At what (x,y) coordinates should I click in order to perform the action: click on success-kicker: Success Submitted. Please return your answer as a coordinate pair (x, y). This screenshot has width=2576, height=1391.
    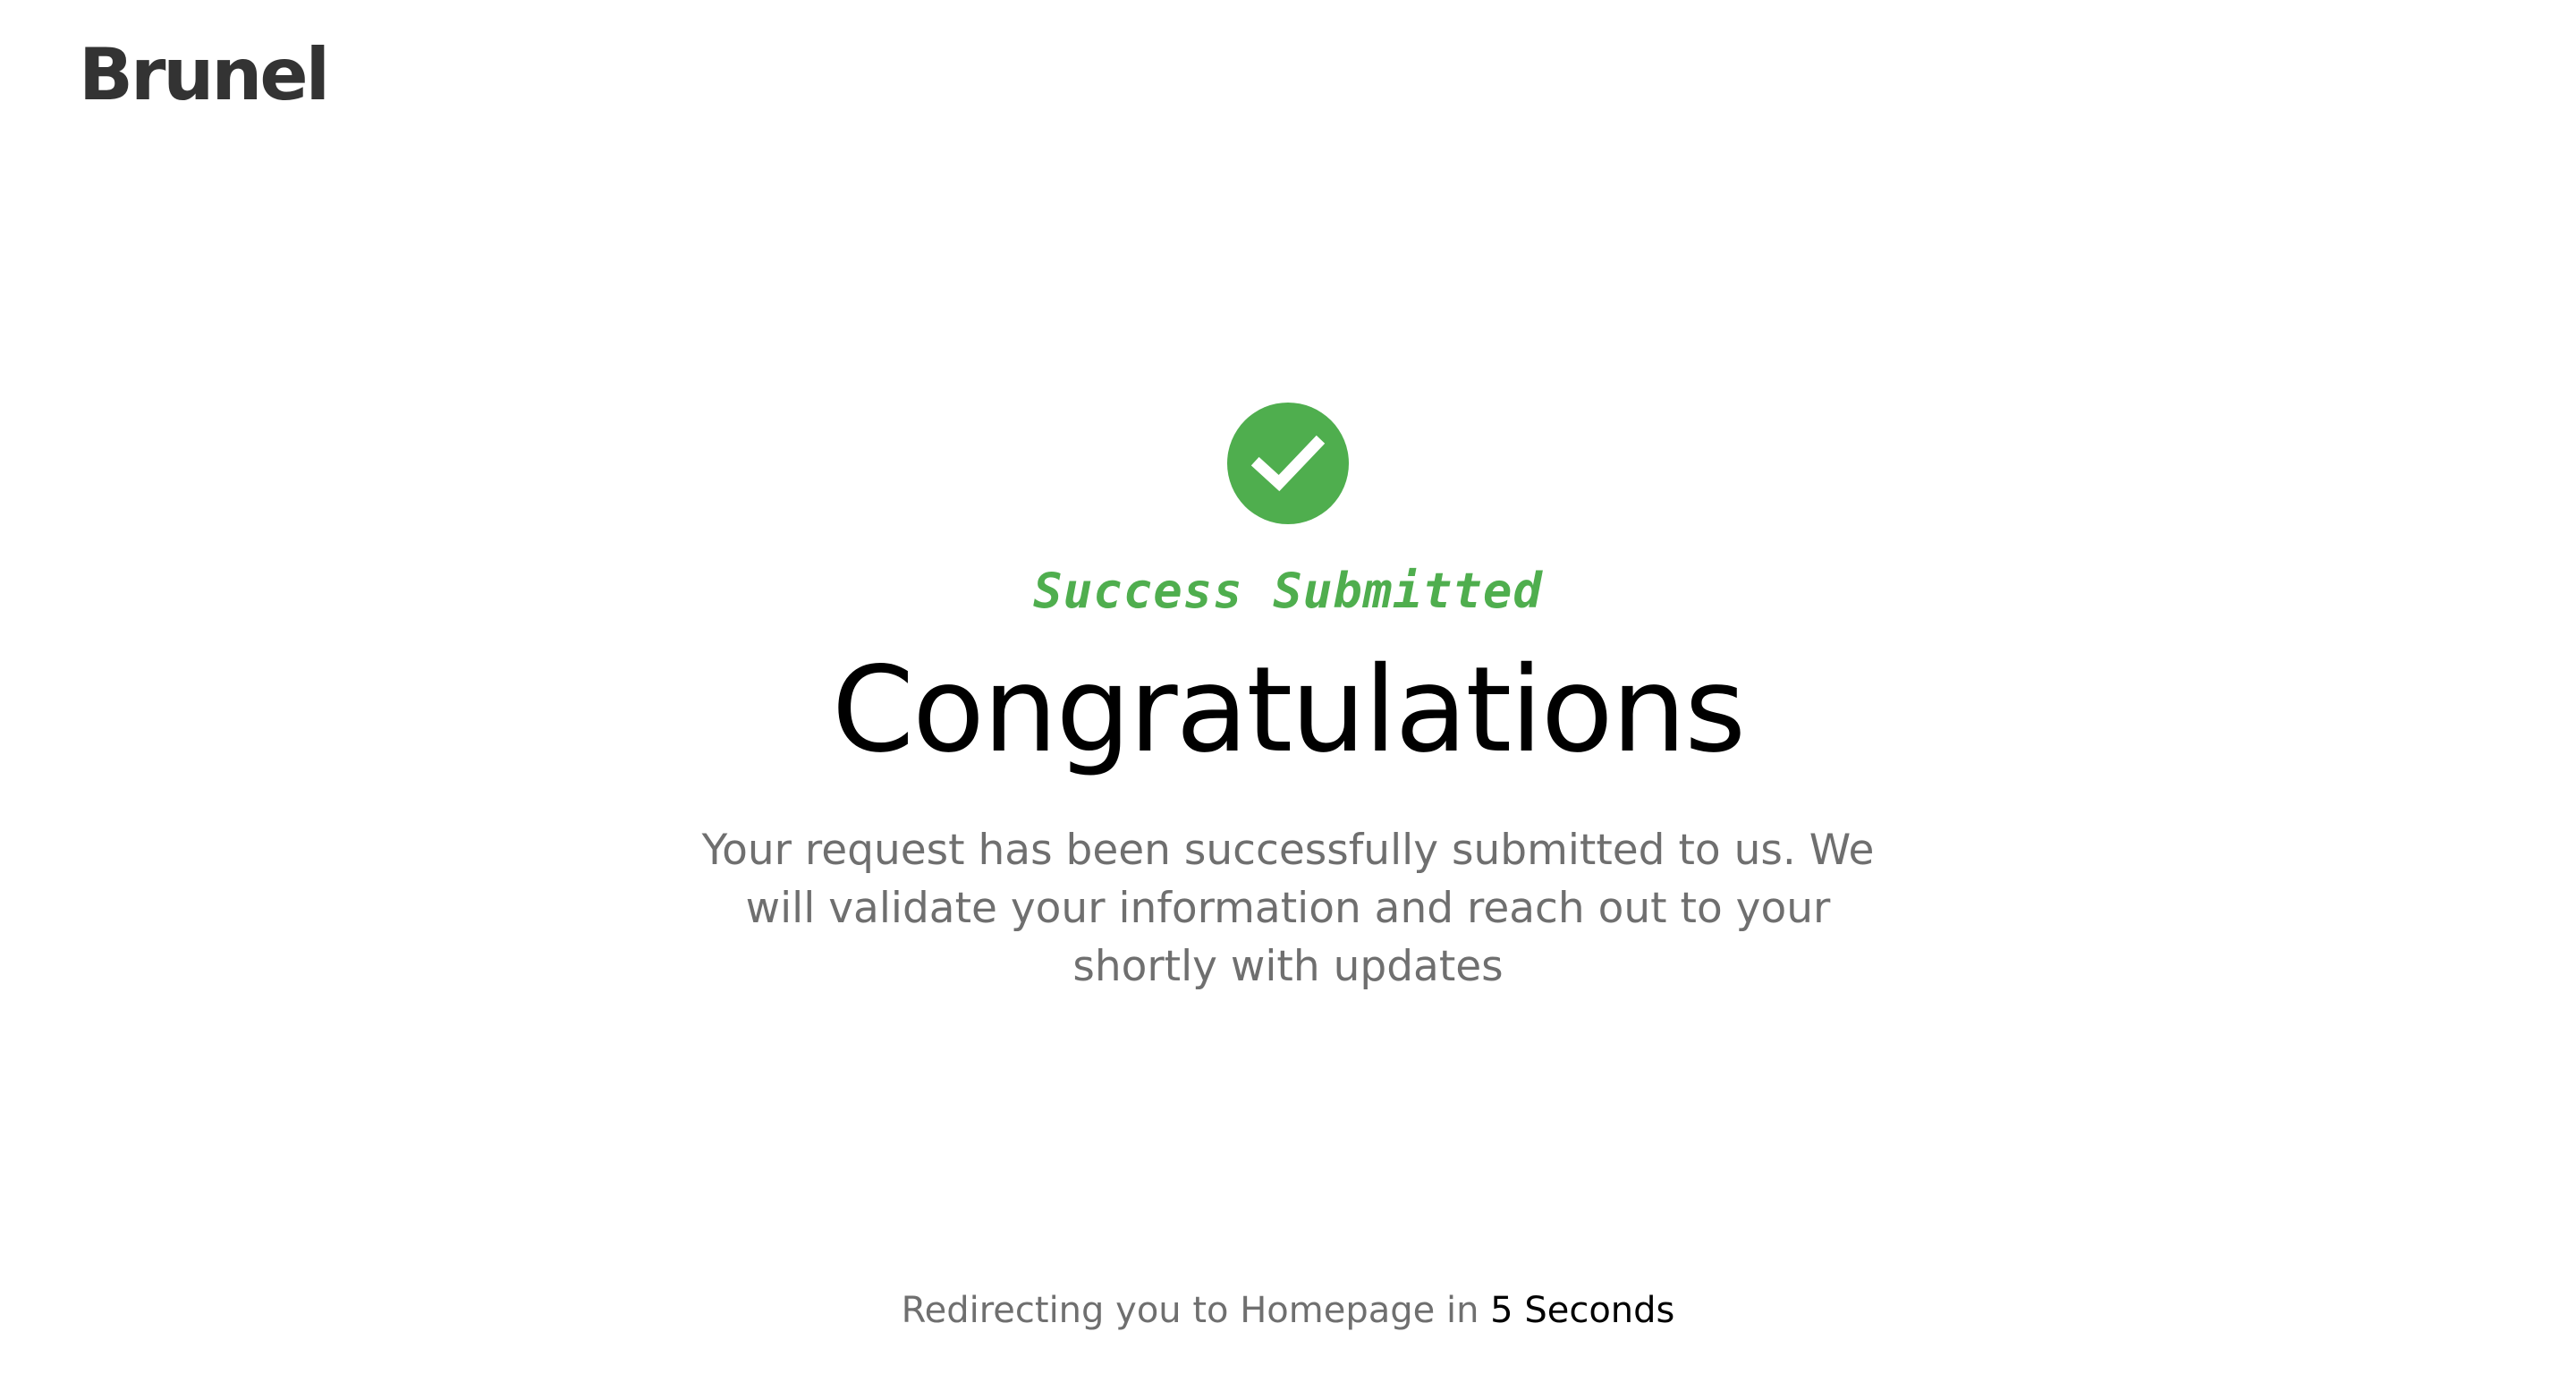
    Looking at the image, I should click on (1288, 591).